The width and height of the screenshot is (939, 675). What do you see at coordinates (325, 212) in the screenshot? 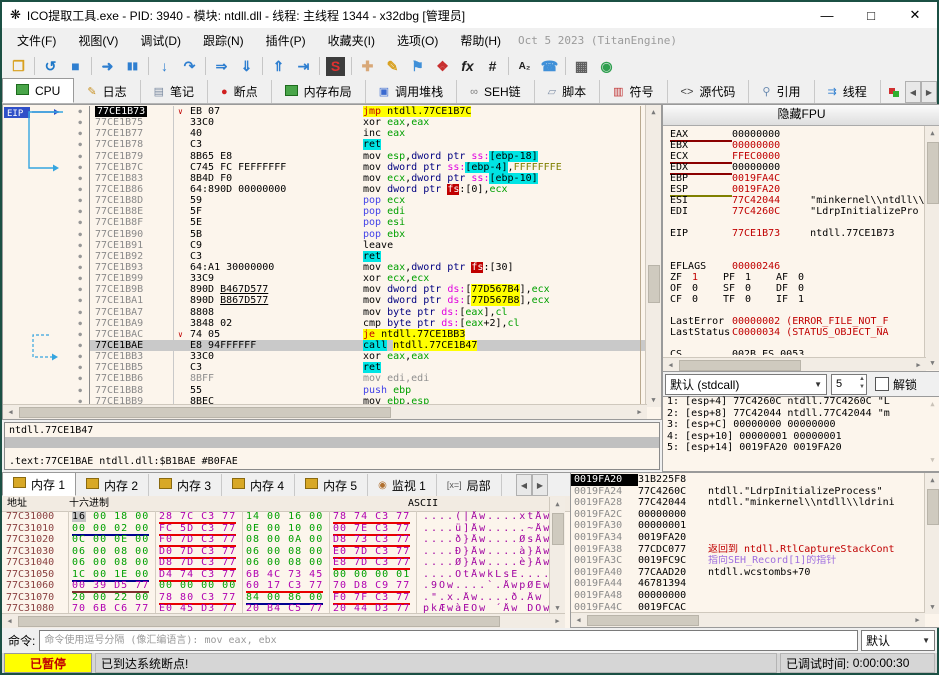
I see `disasm-row: ●77CE1B8E5Fpop ediedi` at bounding box center [325, 212].